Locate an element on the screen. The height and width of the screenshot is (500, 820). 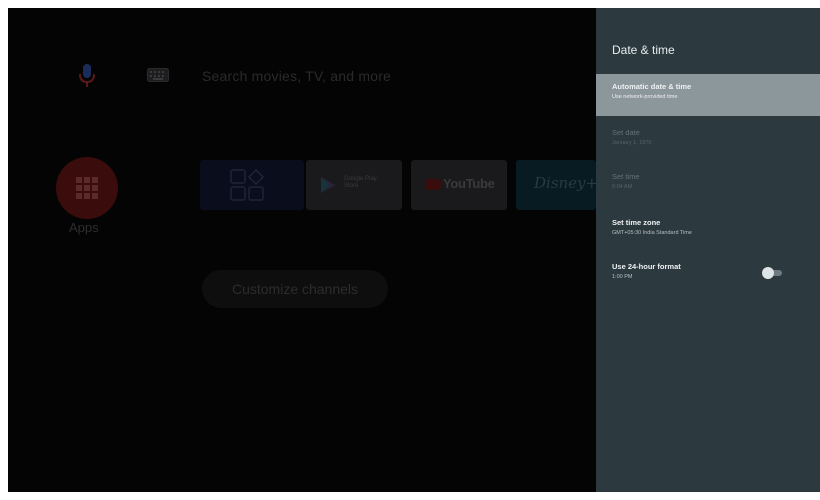
youtube-tile: YouTube is located at coordinates (459, 185).